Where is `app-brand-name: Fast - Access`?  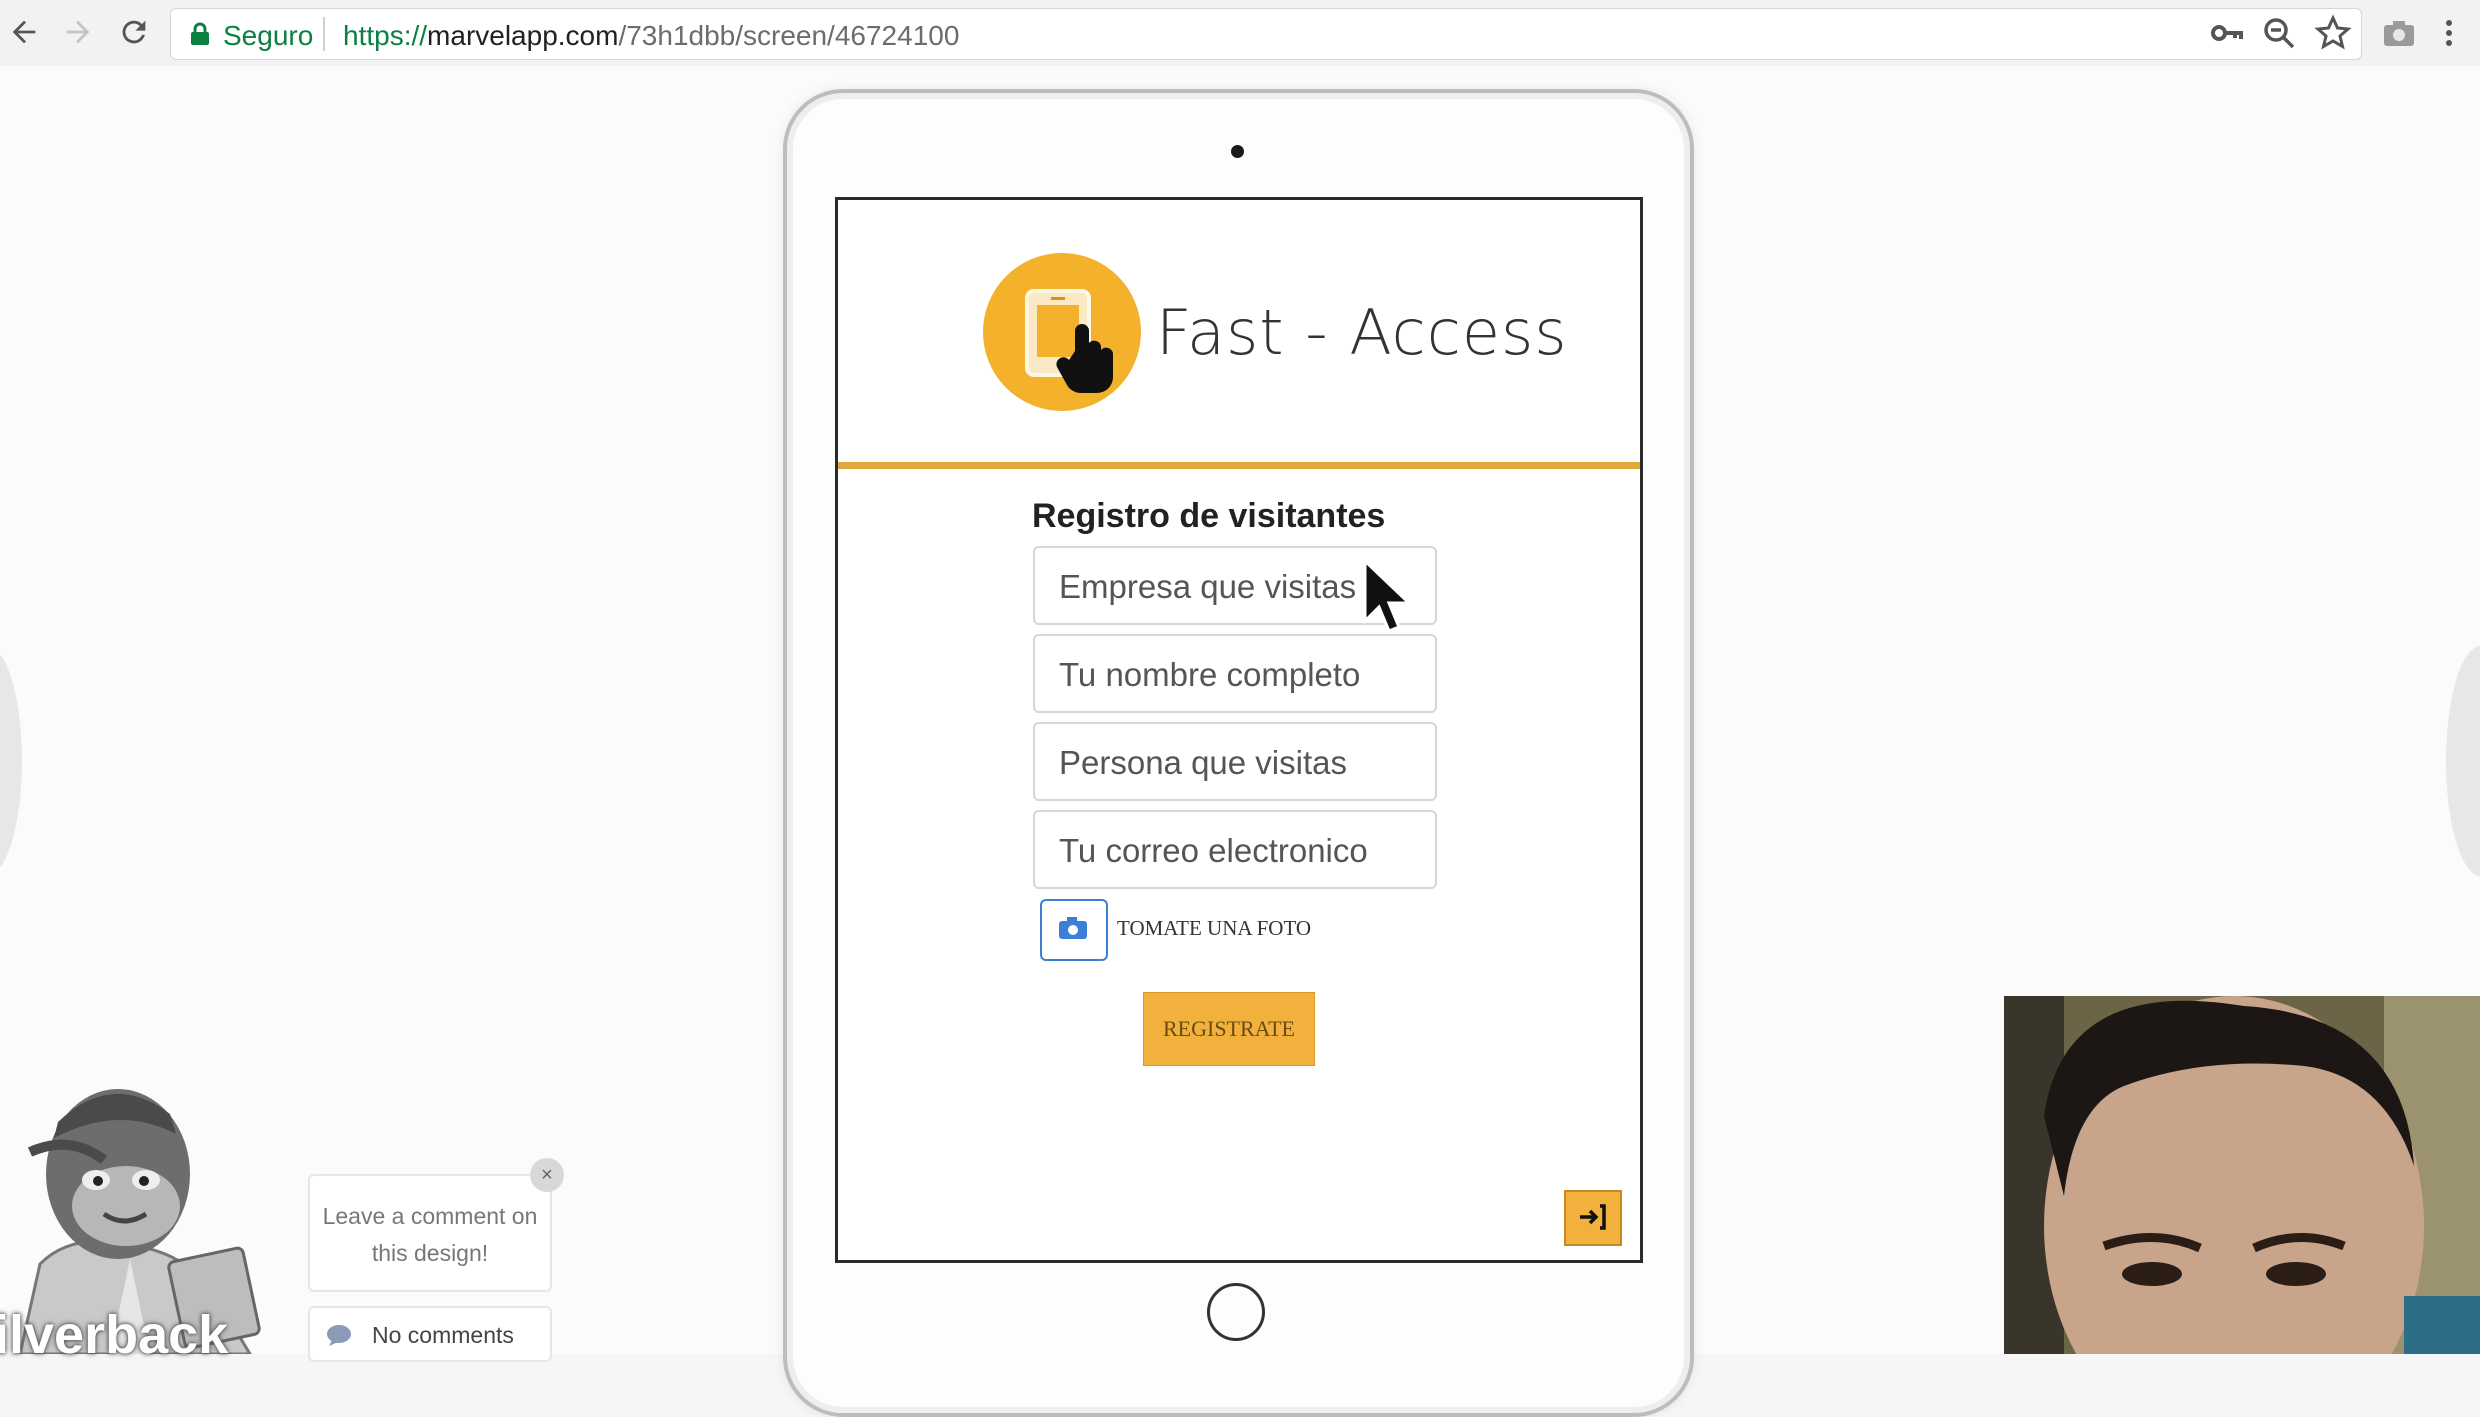
app-brand-name: Fast - Access is located at coordinates (1362, 332).